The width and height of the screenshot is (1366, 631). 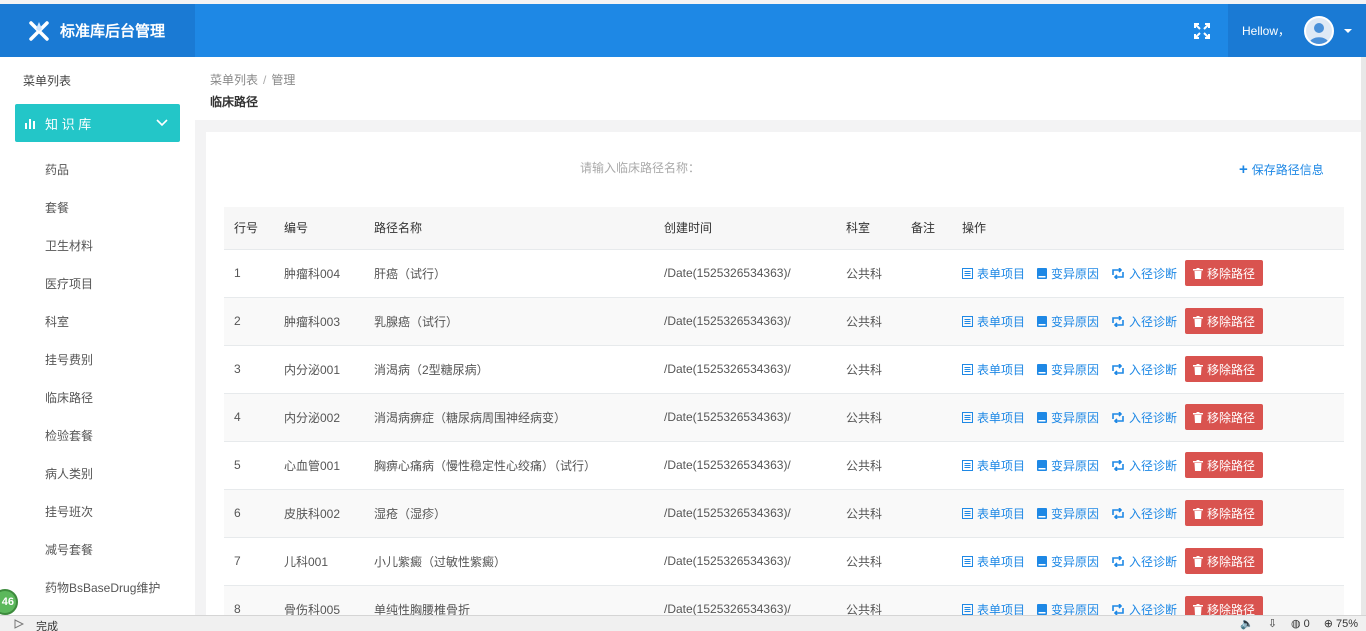 What do you see at coordinates (69, 435) in the screenshot?
I see `sidebar-item-lab-package: 检验套餐` at bounding box center [69, 435].